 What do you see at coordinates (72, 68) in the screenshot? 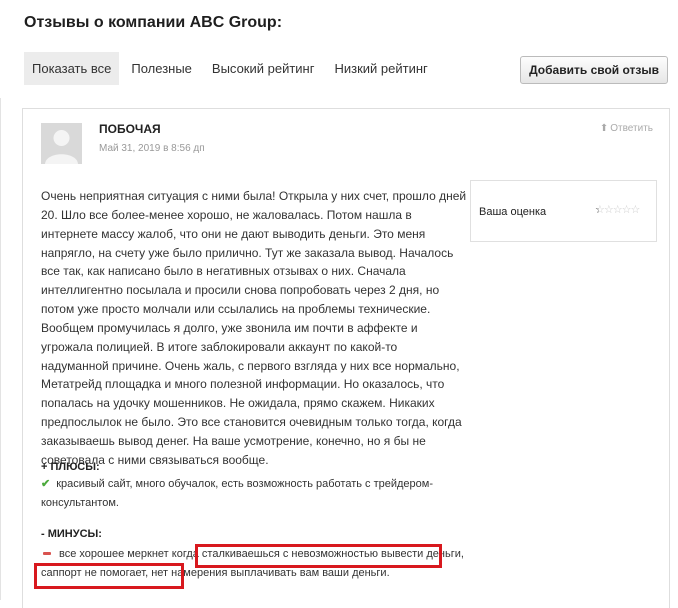
I see `filter-show-all: Показать все` at bounding box center [72, 68].